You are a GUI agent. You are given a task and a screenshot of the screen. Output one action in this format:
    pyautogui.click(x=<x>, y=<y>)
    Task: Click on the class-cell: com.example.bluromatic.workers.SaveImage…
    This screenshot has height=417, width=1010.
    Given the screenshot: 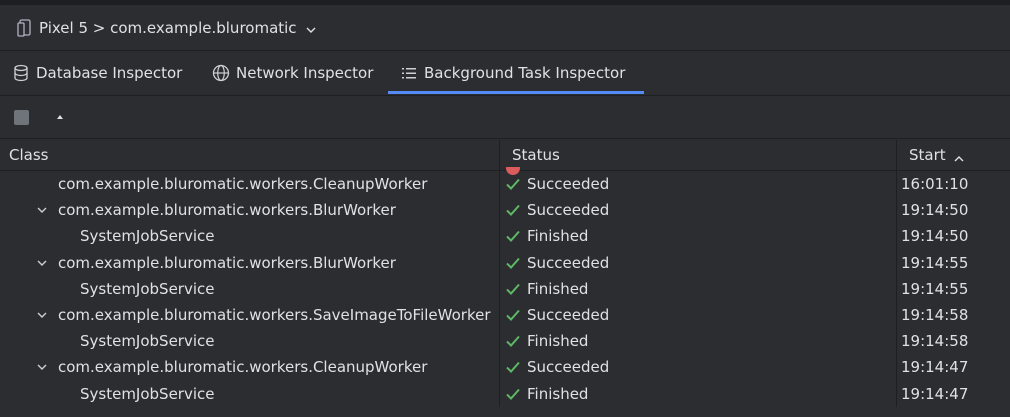 What is the action you would take?
    pyautogui.click(x=250, y=315)
    